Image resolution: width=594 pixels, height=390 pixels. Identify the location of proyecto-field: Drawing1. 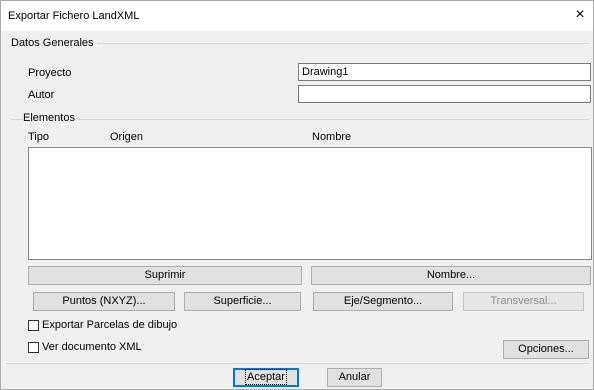
(444, 72).